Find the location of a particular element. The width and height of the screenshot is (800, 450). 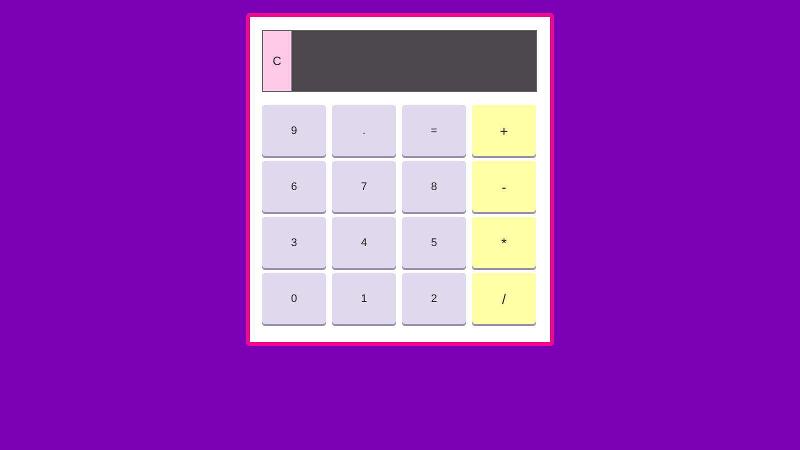

calculator-key: 5 is located at coordinates (434, 242).